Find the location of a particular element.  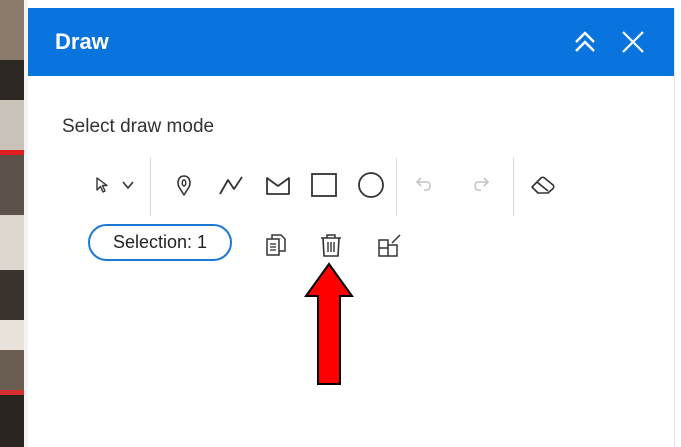

chevron-down-icon is located at coordinates (128, 185).